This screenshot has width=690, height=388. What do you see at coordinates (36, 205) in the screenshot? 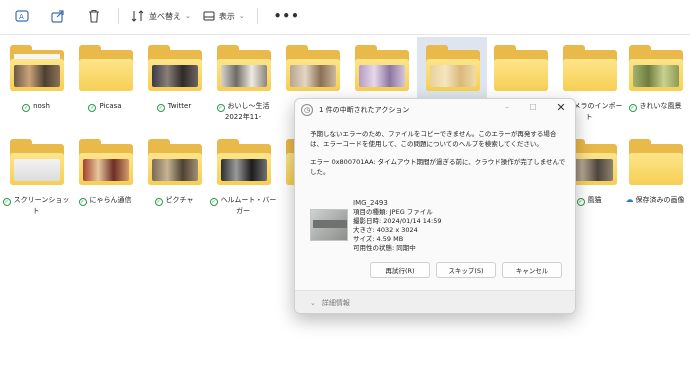
I see `folder-label: ✓ スクリーンショット` at bounding box center [36, 205].